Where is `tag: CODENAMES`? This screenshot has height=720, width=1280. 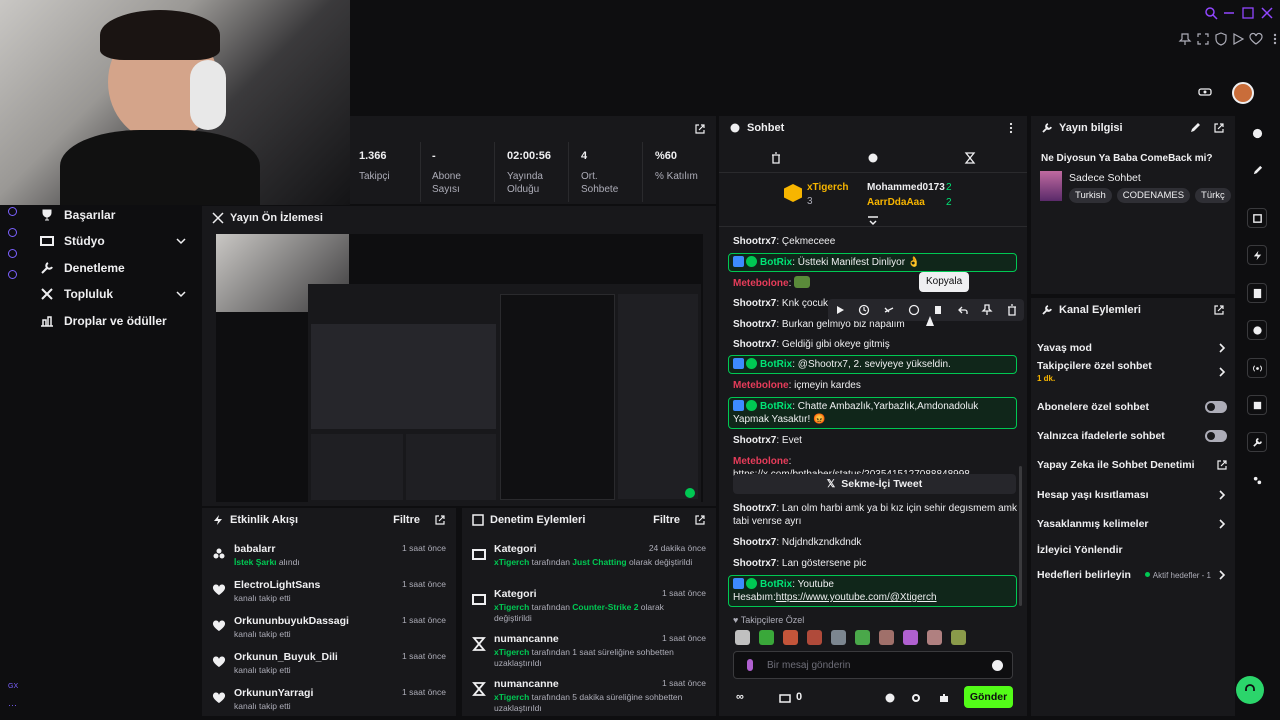
tag: CODENAMES is located at coordinates (1153, 195).